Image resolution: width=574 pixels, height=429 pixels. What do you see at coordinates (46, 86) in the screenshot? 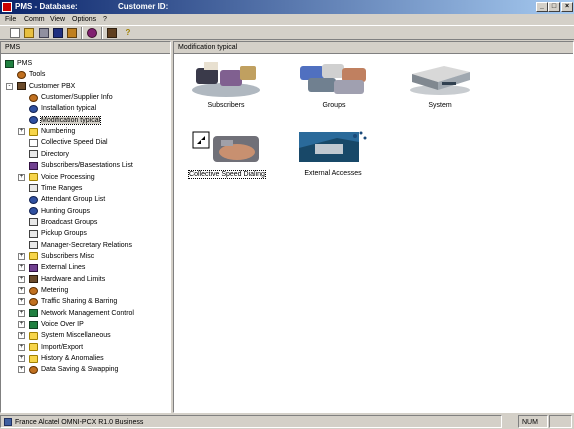
I see `tree-item: Customer PBX` at bounding box center [46, 86].